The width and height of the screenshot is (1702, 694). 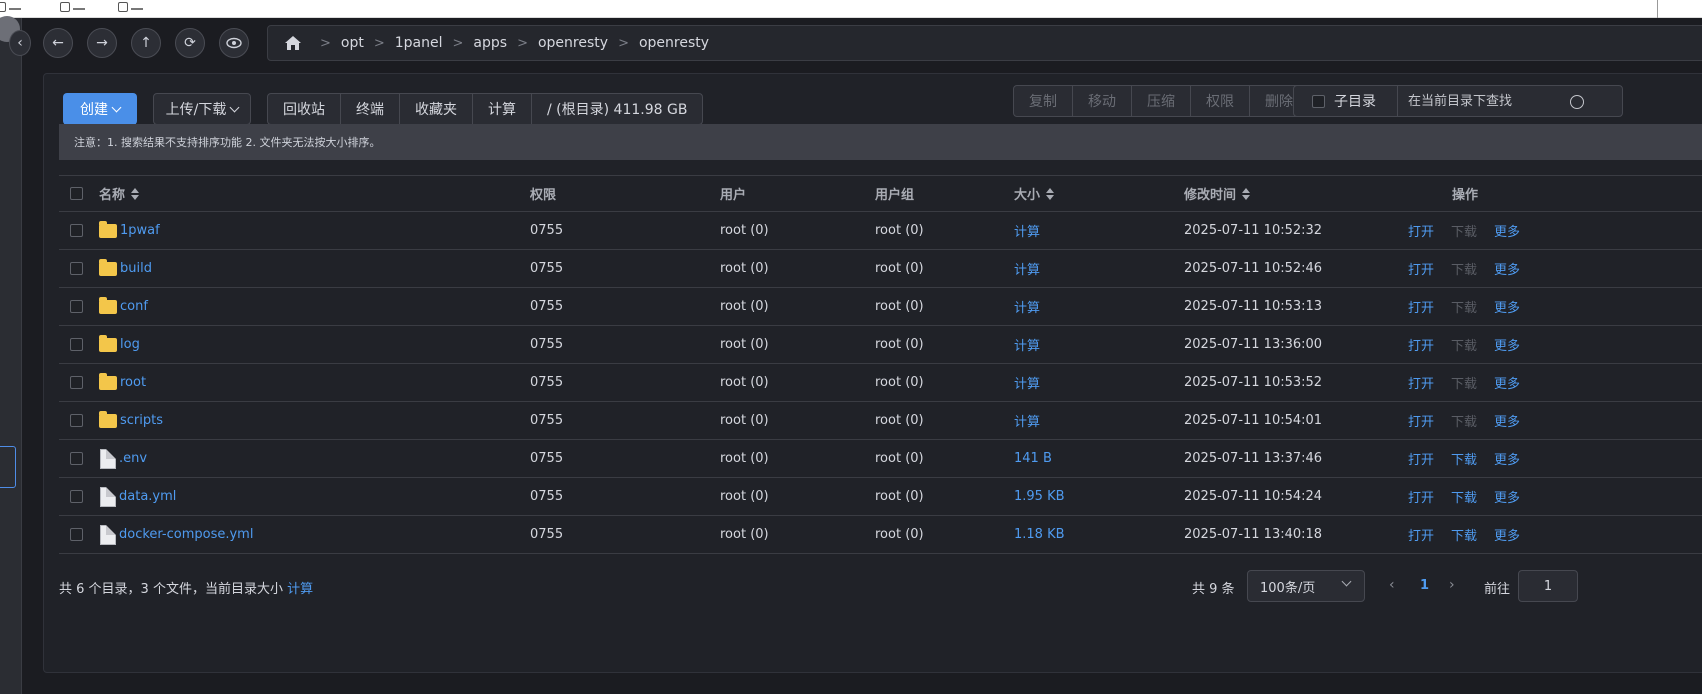 What do you see at coordinates (119, 193) in the screenshot?
I see `header-name: 名称` at bounding box center [119, 193].